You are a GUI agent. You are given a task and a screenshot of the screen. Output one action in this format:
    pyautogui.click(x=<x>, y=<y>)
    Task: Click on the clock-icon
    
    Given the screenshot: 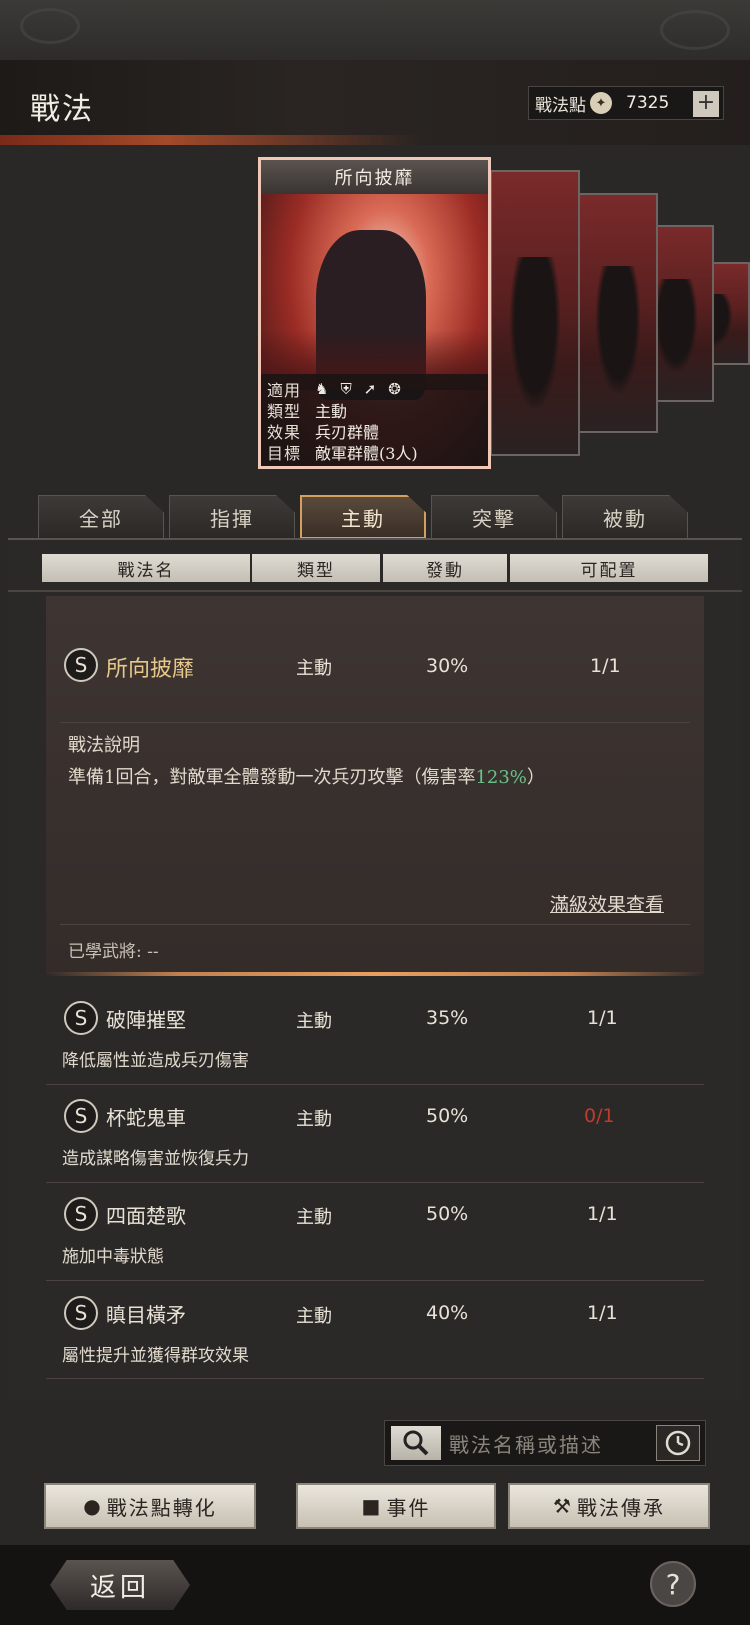 What is the action you would take?
    pyautogui.click(x=678, y=1443)
    